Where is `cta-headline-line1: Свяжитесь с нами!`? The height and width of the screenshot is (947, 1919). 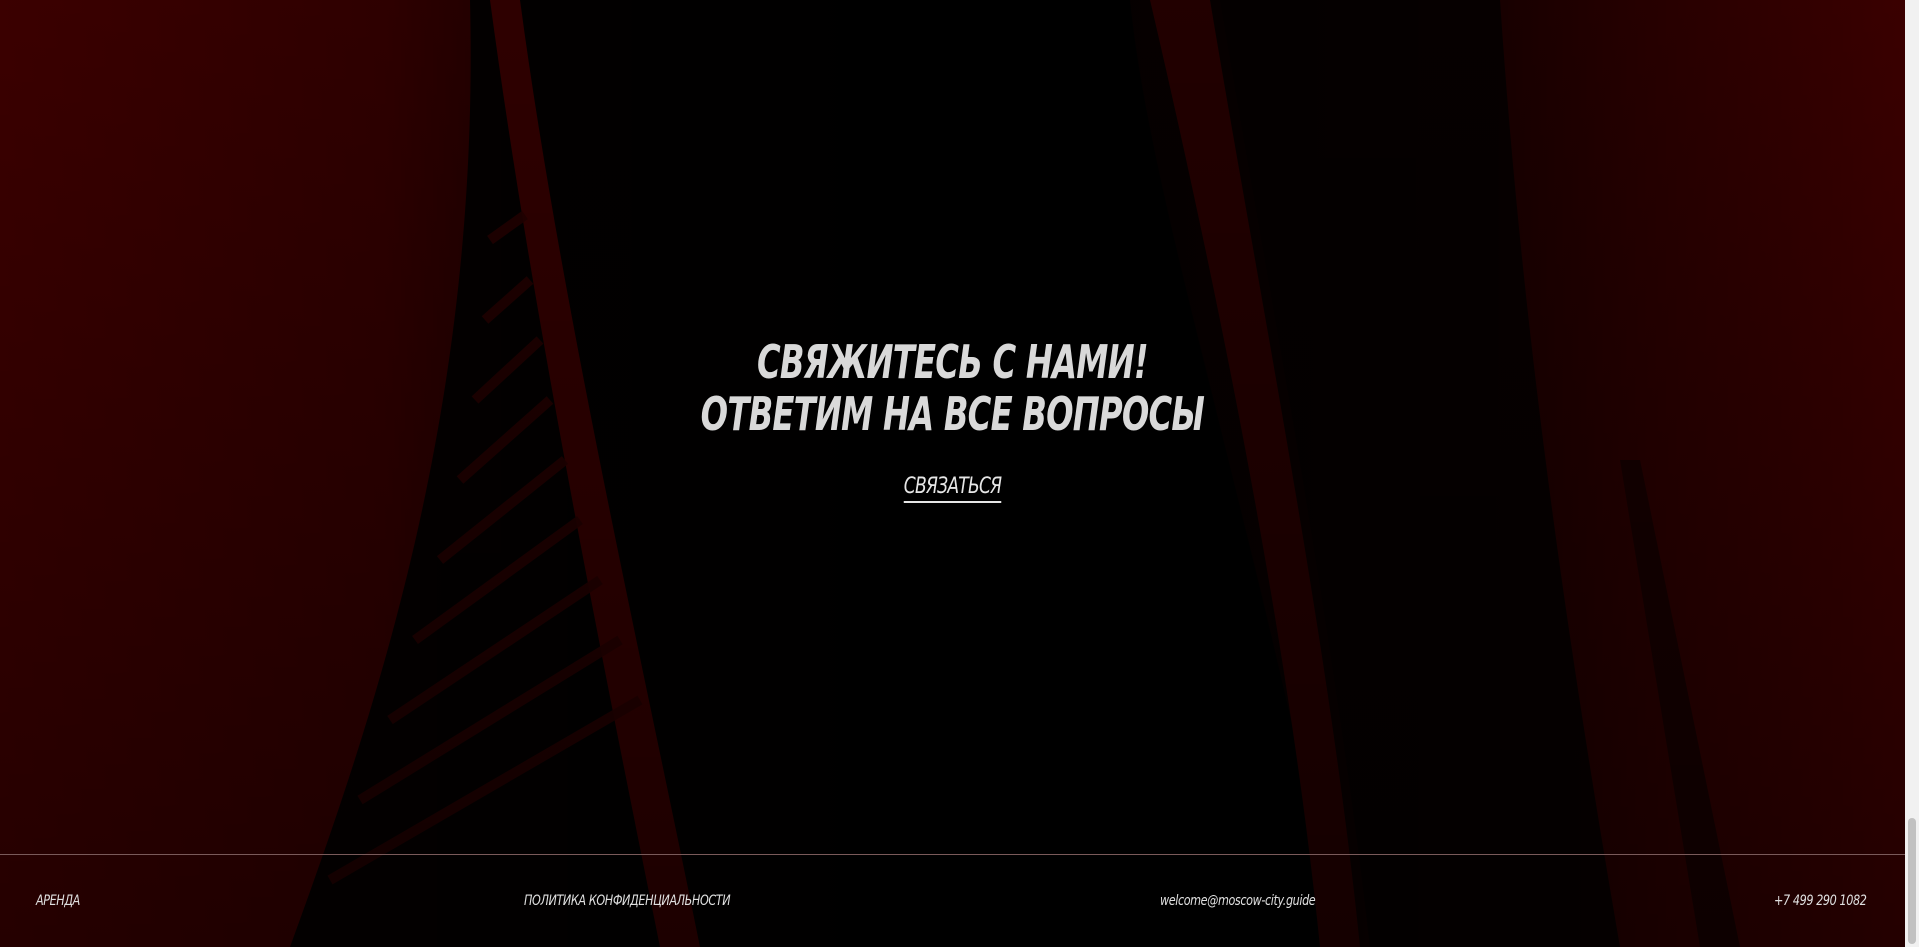 cta-headline-line1: Свяжитесь с нами! is located at coordinates (952, 362).